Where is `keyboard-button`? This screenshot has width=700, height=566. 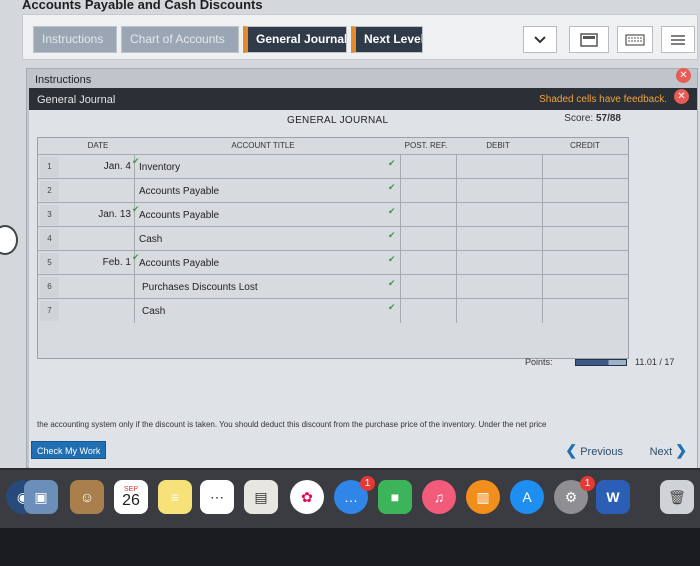
keyboard-button is located at coordinates (635, 39).